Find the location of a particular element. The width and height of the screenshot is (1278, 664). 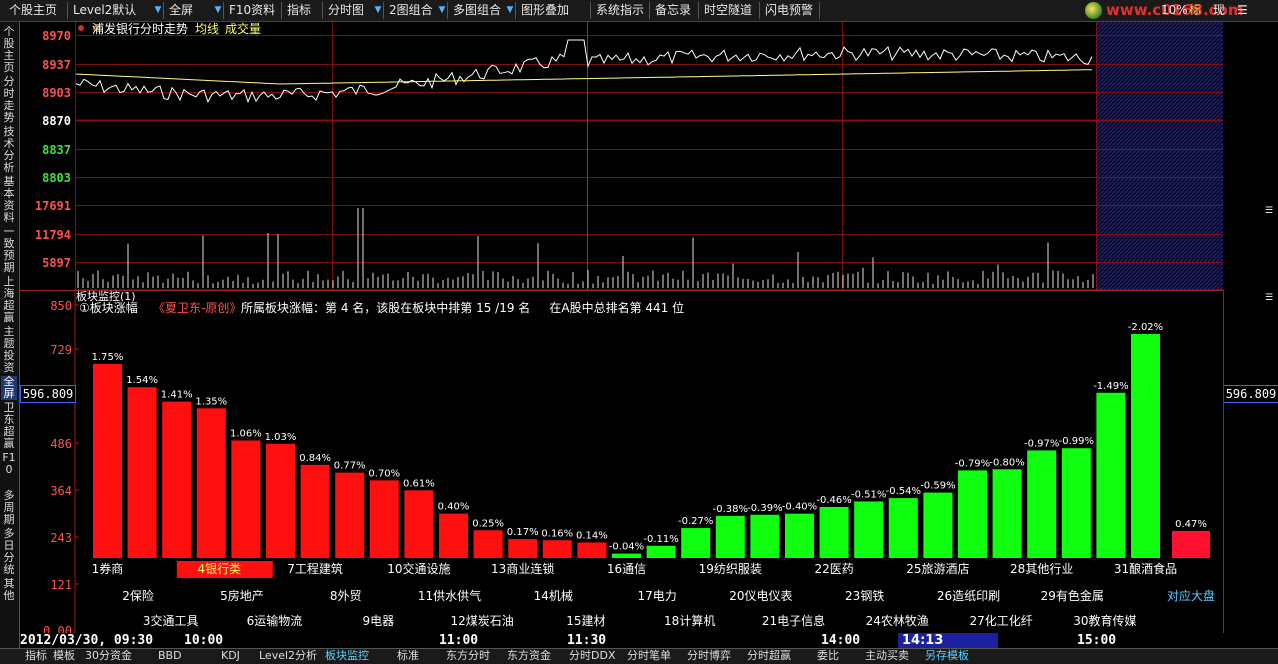

menu-item-3: F10资料 is located at coordinates (252, 10).